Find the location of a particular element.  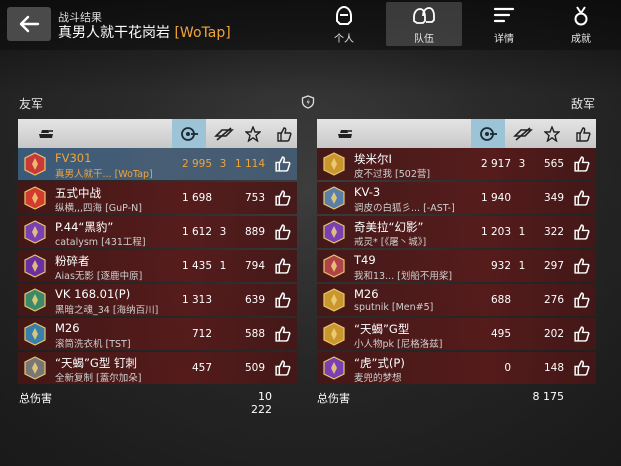

tab-details: 详情 is located at coordinates (504, 24).